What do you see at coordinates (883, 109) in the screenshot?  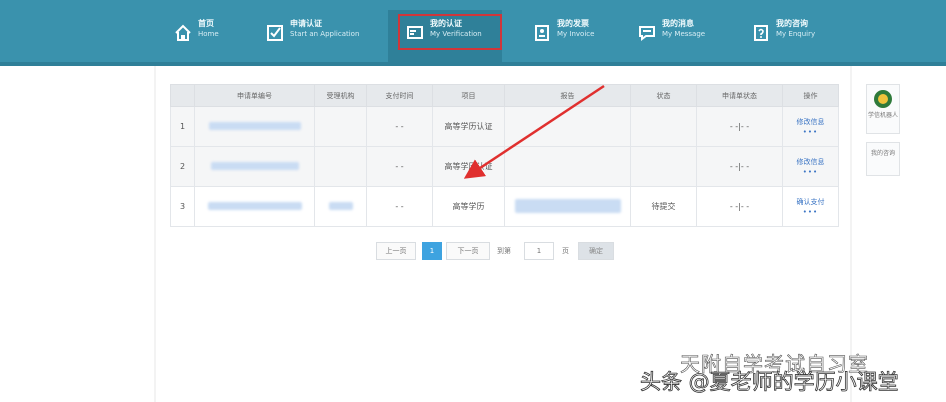 I see `robot-assistant-card: 学信机器人` at bounding box center [883, 109].